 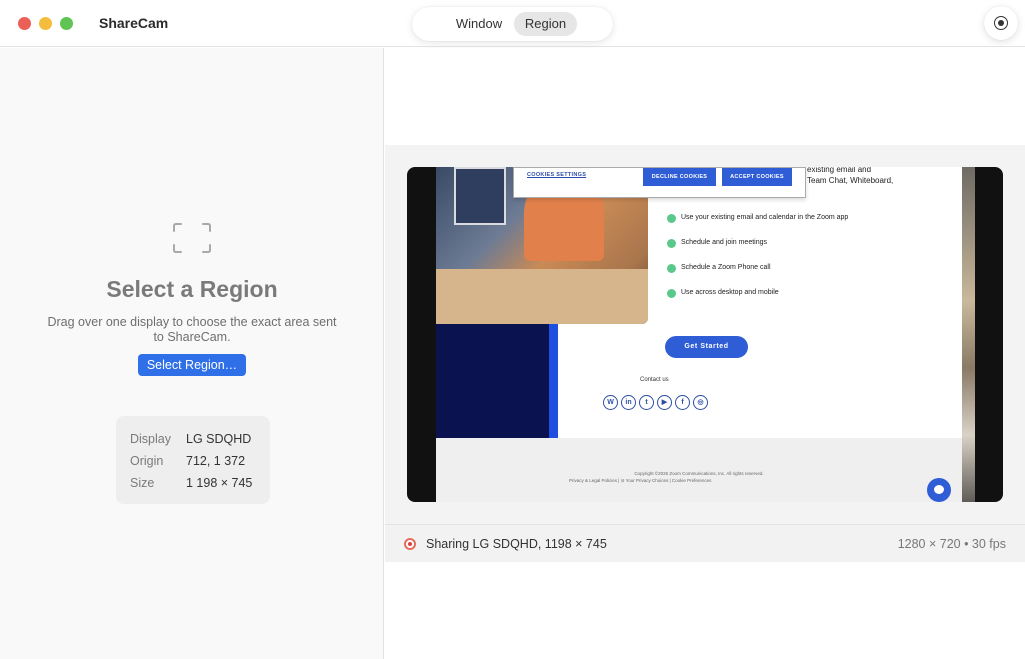 What do you see at coordinates (628, 402) in the screenshot?
I see `linkedin-icon: in` at bounding box center [628, 402].